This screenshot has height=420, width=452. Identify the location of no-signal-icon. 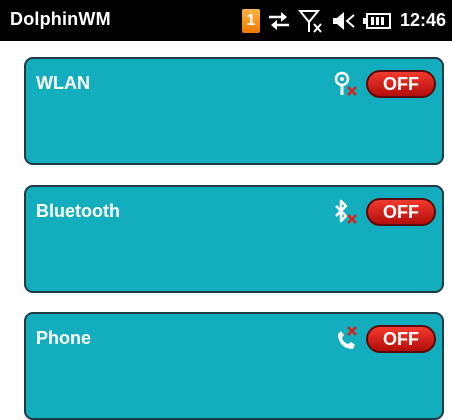
(310, 21).